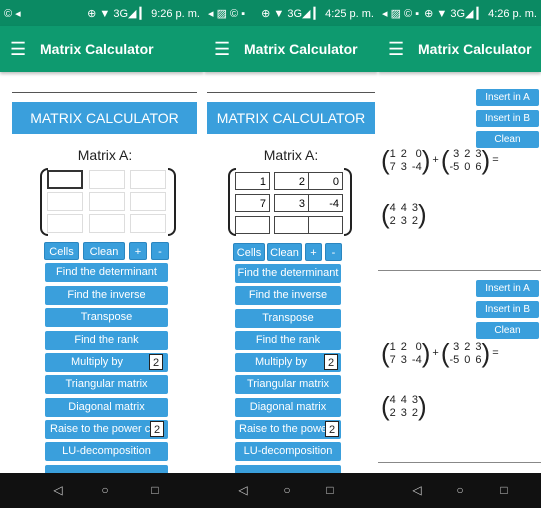 This screenshot has height=508, width=541. I want to click on clean-result-button: Clean, so click(507, 330).